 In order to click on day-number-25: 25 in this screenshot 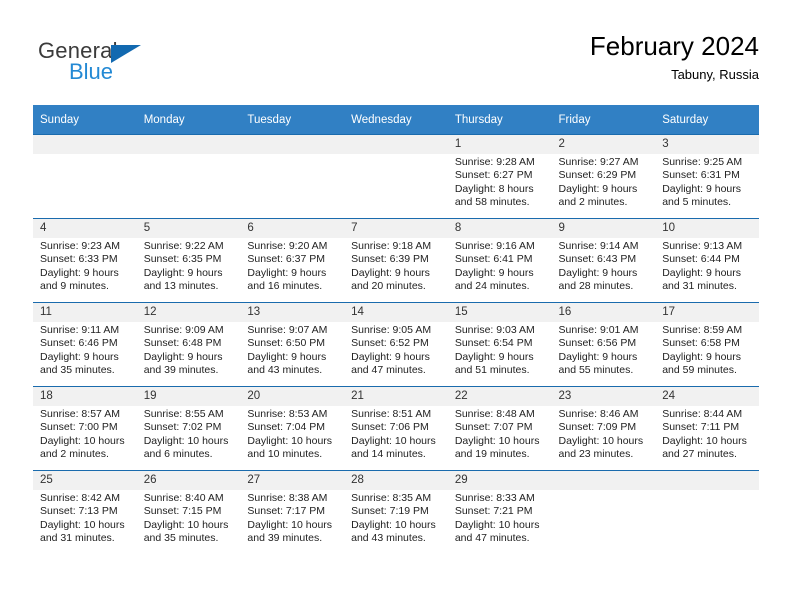, I will do `click(85, 480)`.